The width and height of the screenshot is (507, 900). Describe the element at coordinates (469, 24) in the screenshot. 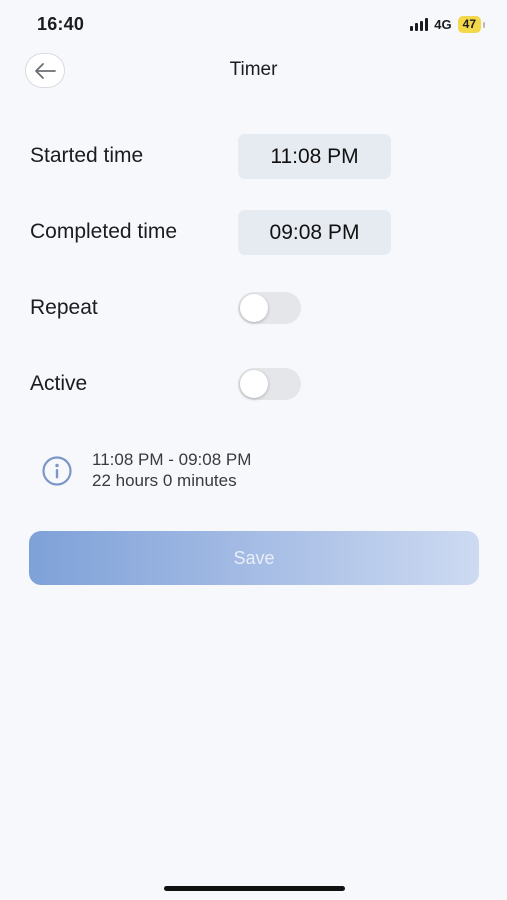

I see `battery-icon: 47` at that location.